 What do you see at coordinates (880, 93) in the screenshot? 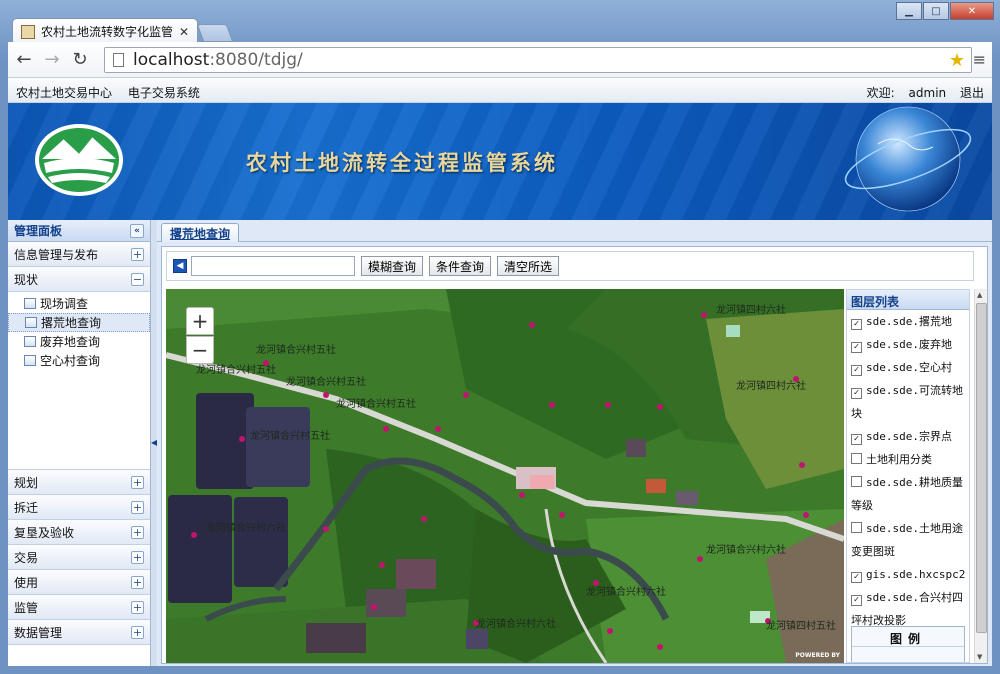
I see `welcome-label: 欢迎:` at bounding box center [880, 93].